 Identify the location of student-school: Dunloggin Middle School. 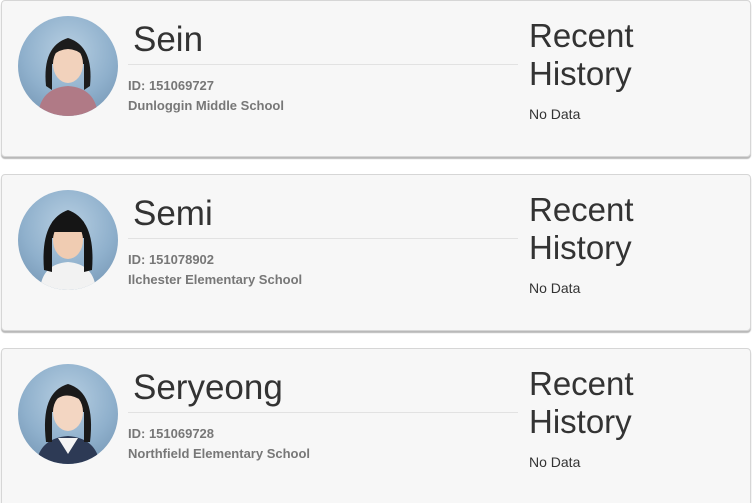
(206, 105).